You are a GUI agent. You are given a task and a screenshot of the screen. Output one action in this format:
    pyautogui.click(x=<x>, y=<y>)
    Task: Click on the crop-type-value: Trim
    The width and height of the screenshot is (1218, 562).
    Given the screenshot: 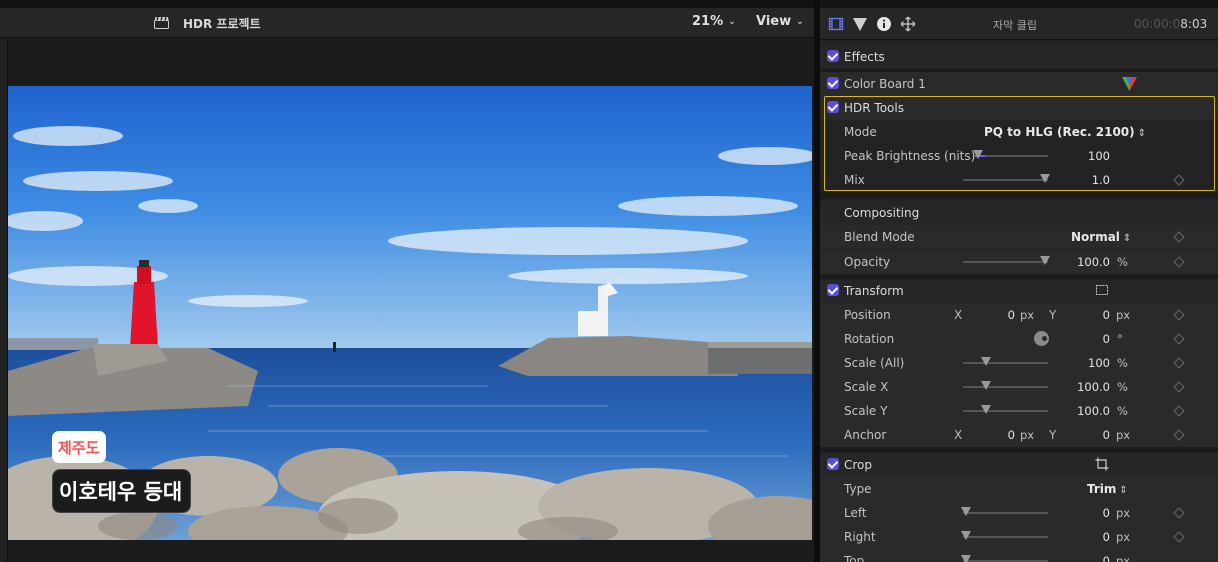 What is the action you would take?
    pyautogui.click(x=1102, y=489)
    